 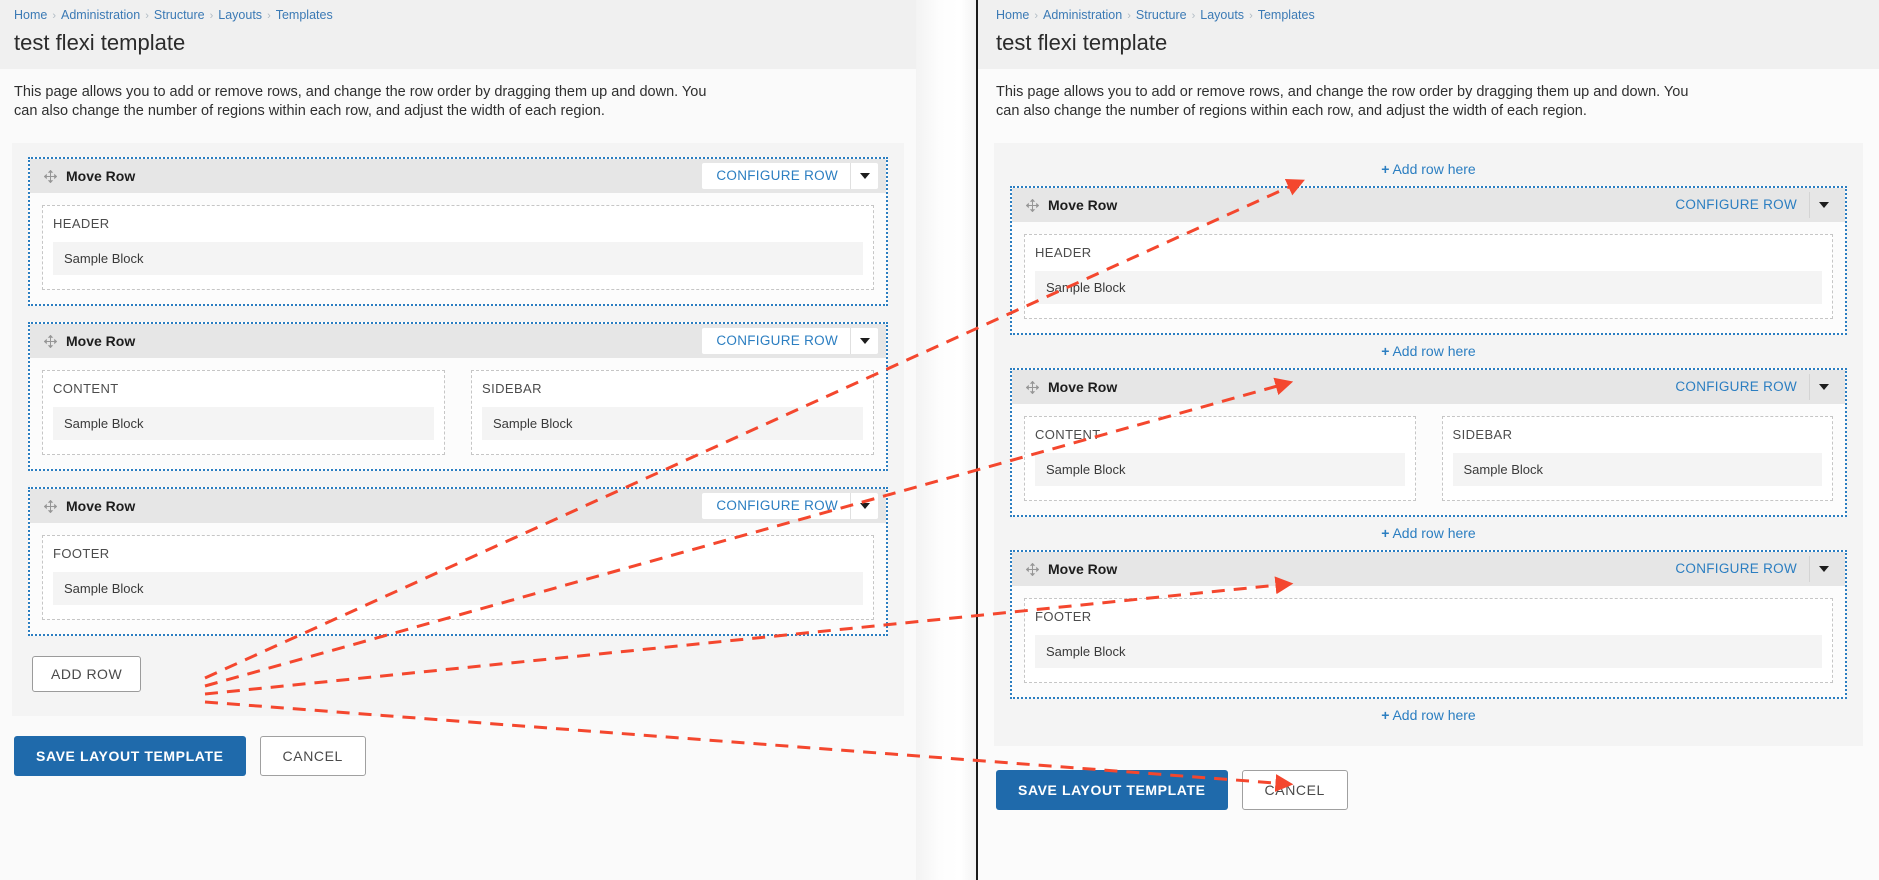 What do you see at coordinates (1063, 616) in the screenshot?
I see `region-label: FOOTER` at bounding box center [1063, 616].